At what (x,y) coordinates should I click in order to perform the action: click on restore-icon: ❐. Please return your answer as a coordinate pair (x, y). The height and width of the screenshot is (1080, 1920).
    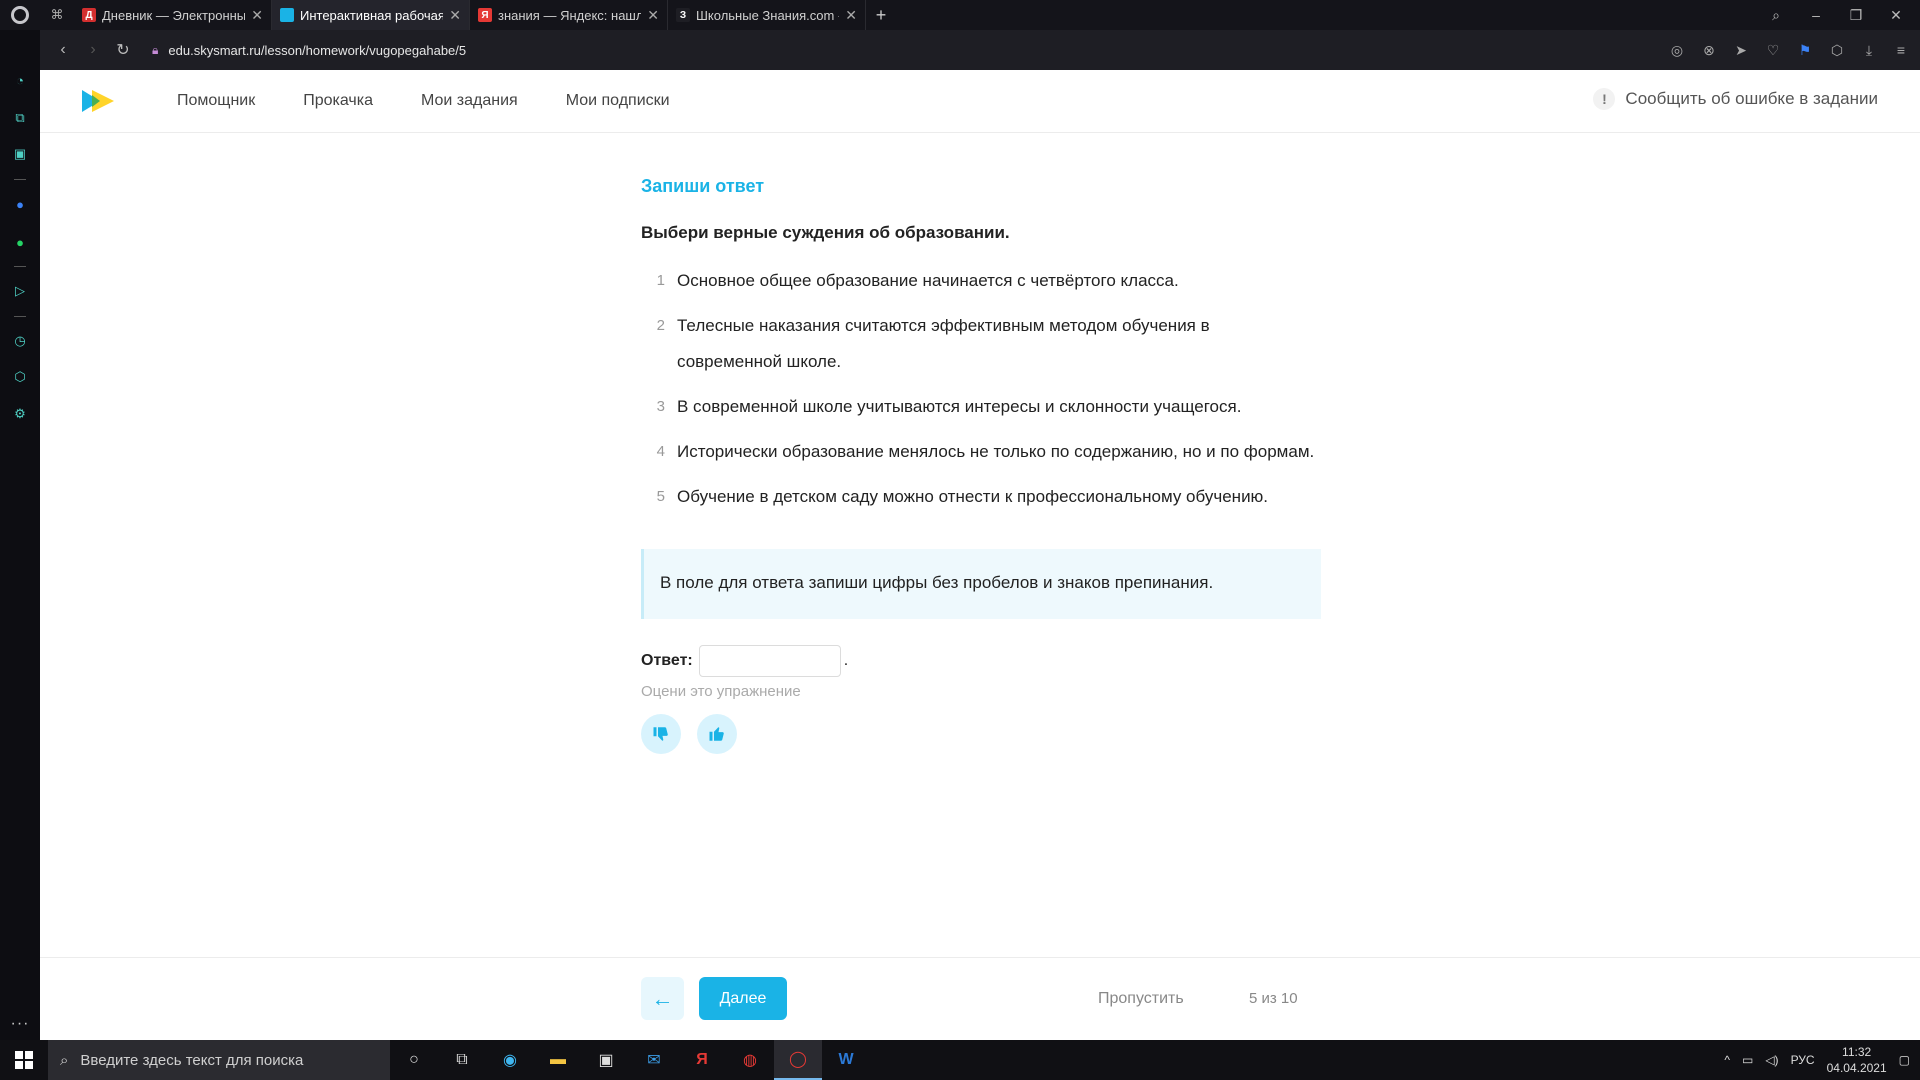
    Looking at the image, I should click on (1856, 15).